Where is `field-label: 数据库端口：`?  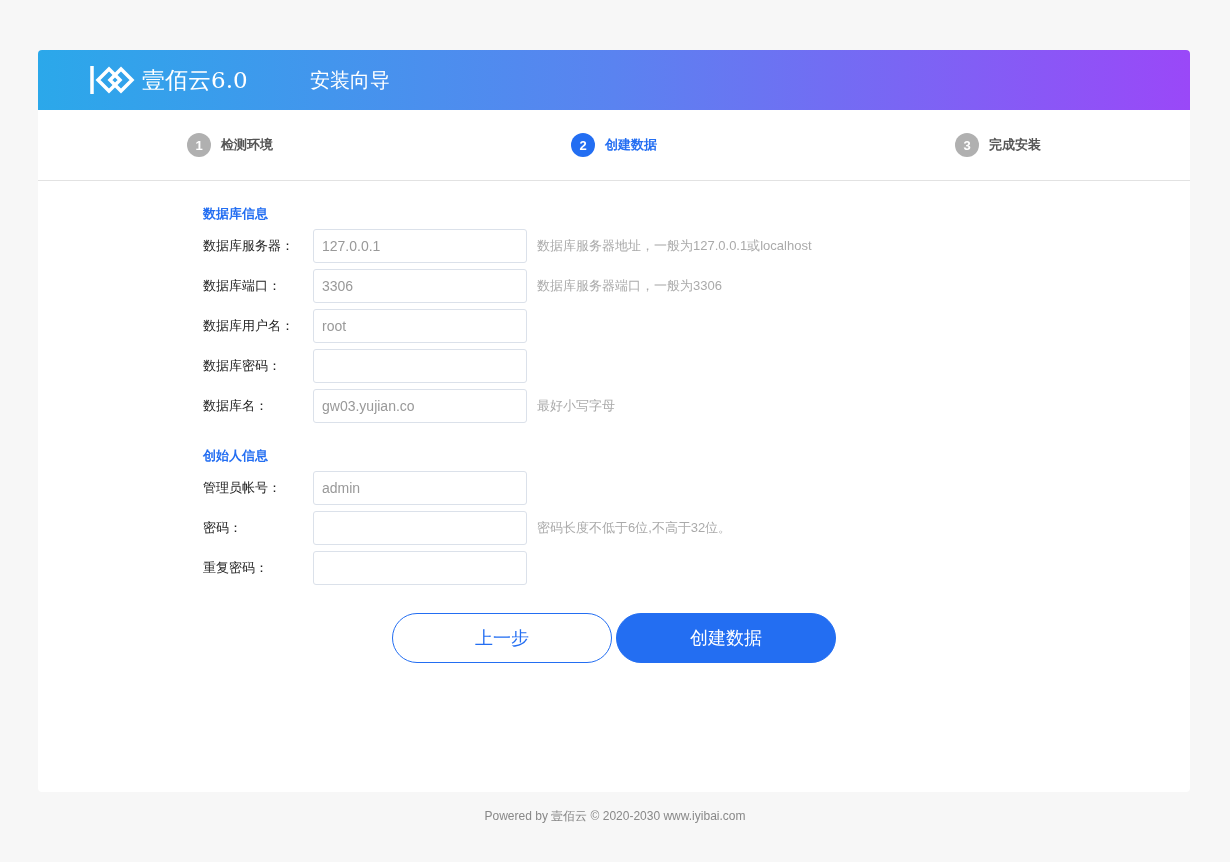 field-label: 数据库端口： is located at coordinates (242, 286).